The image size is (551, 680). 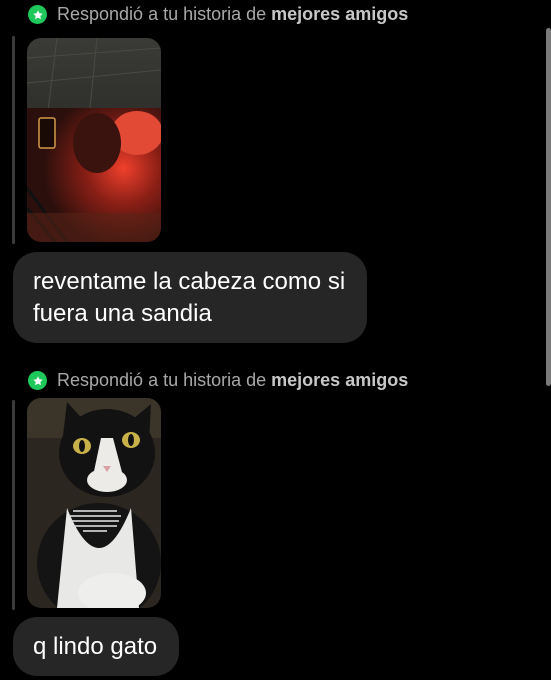 What do you see at coordinates (548, 207) in the screenshot?
I see `scrollbar` at bounding box center [548, 207].